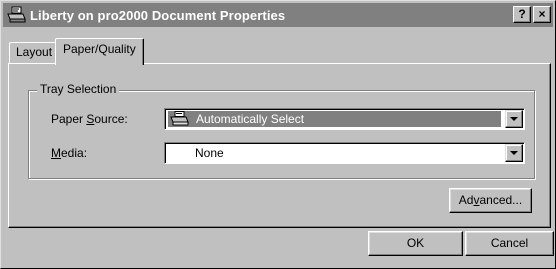 This screenshot has width=556, height=269. What do you see at coordinates (509, 243) in the screenshot?
I see `cancel-button: Cancel` at bounding box center [509, 243].